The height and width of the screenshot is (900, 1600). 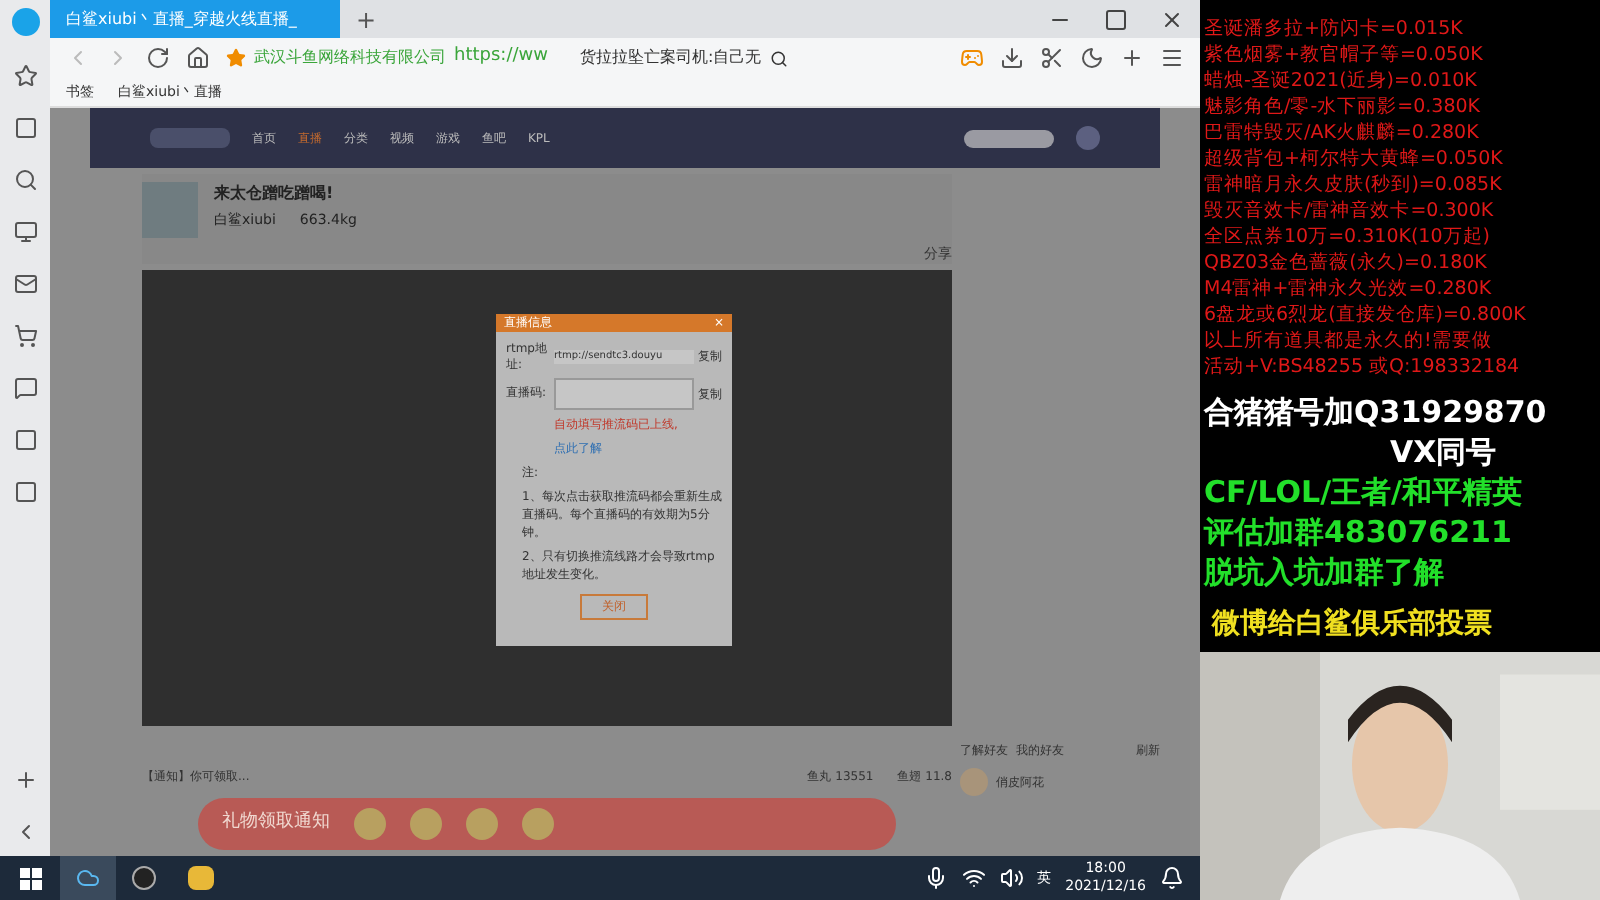 I want to click on price-line: 紫色烟雾+教官帽子等=0.050K, so click(x=1344, y=55).